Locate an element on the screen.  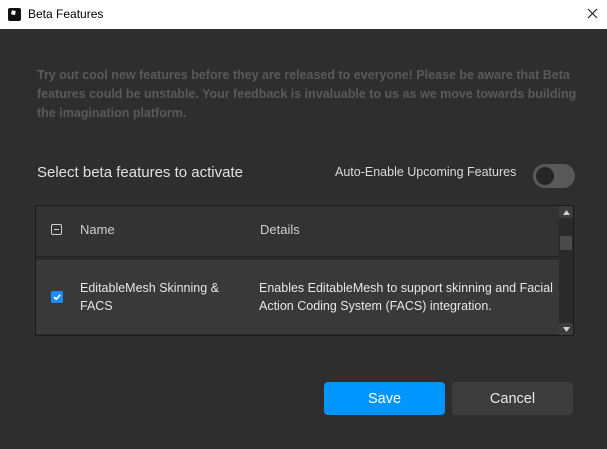
checkmark-icon is located at coordinates (57, 297).